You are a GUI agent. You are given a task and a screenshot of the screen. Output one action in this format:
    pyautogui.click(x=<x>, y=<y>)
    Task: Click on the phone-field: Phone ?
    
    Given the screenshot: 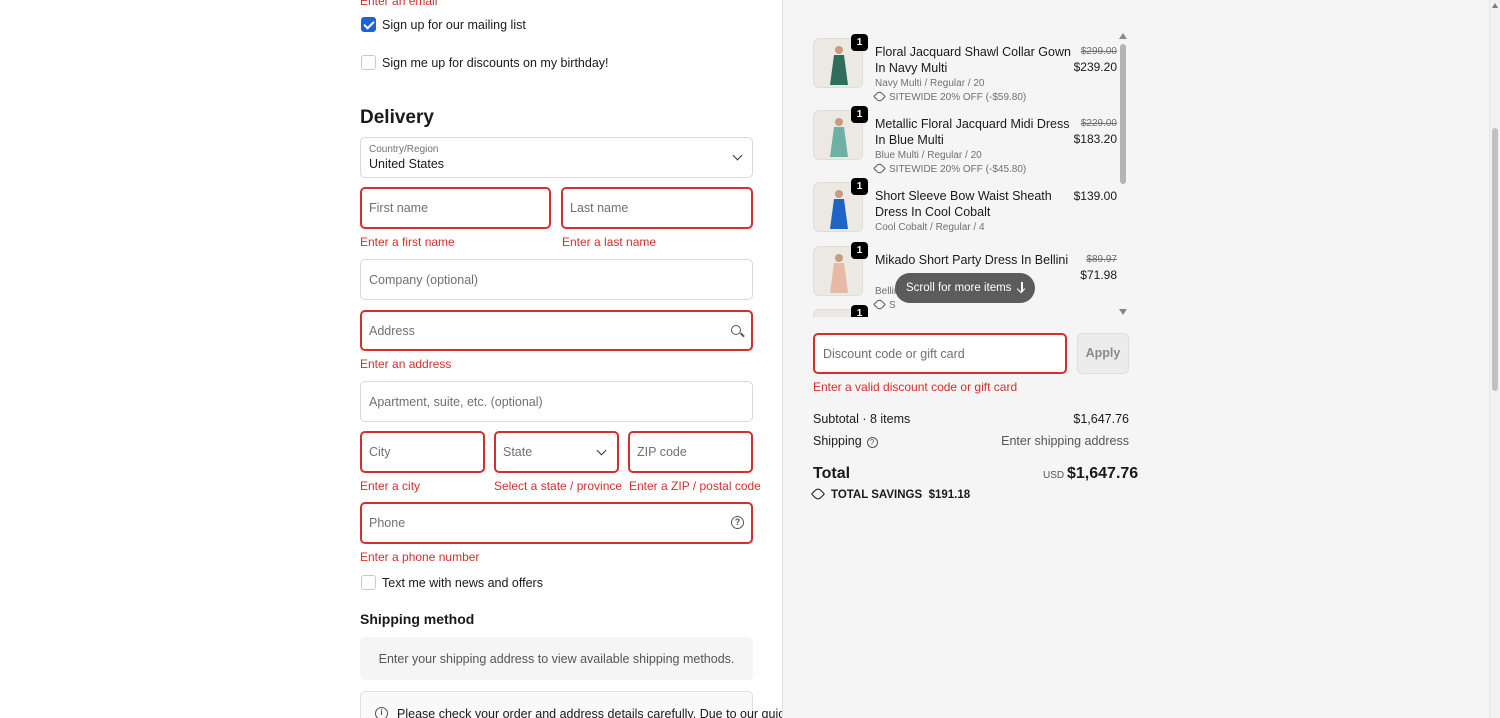 What is the action you would take?
    pyautogui.click(x=556, y=523)
    